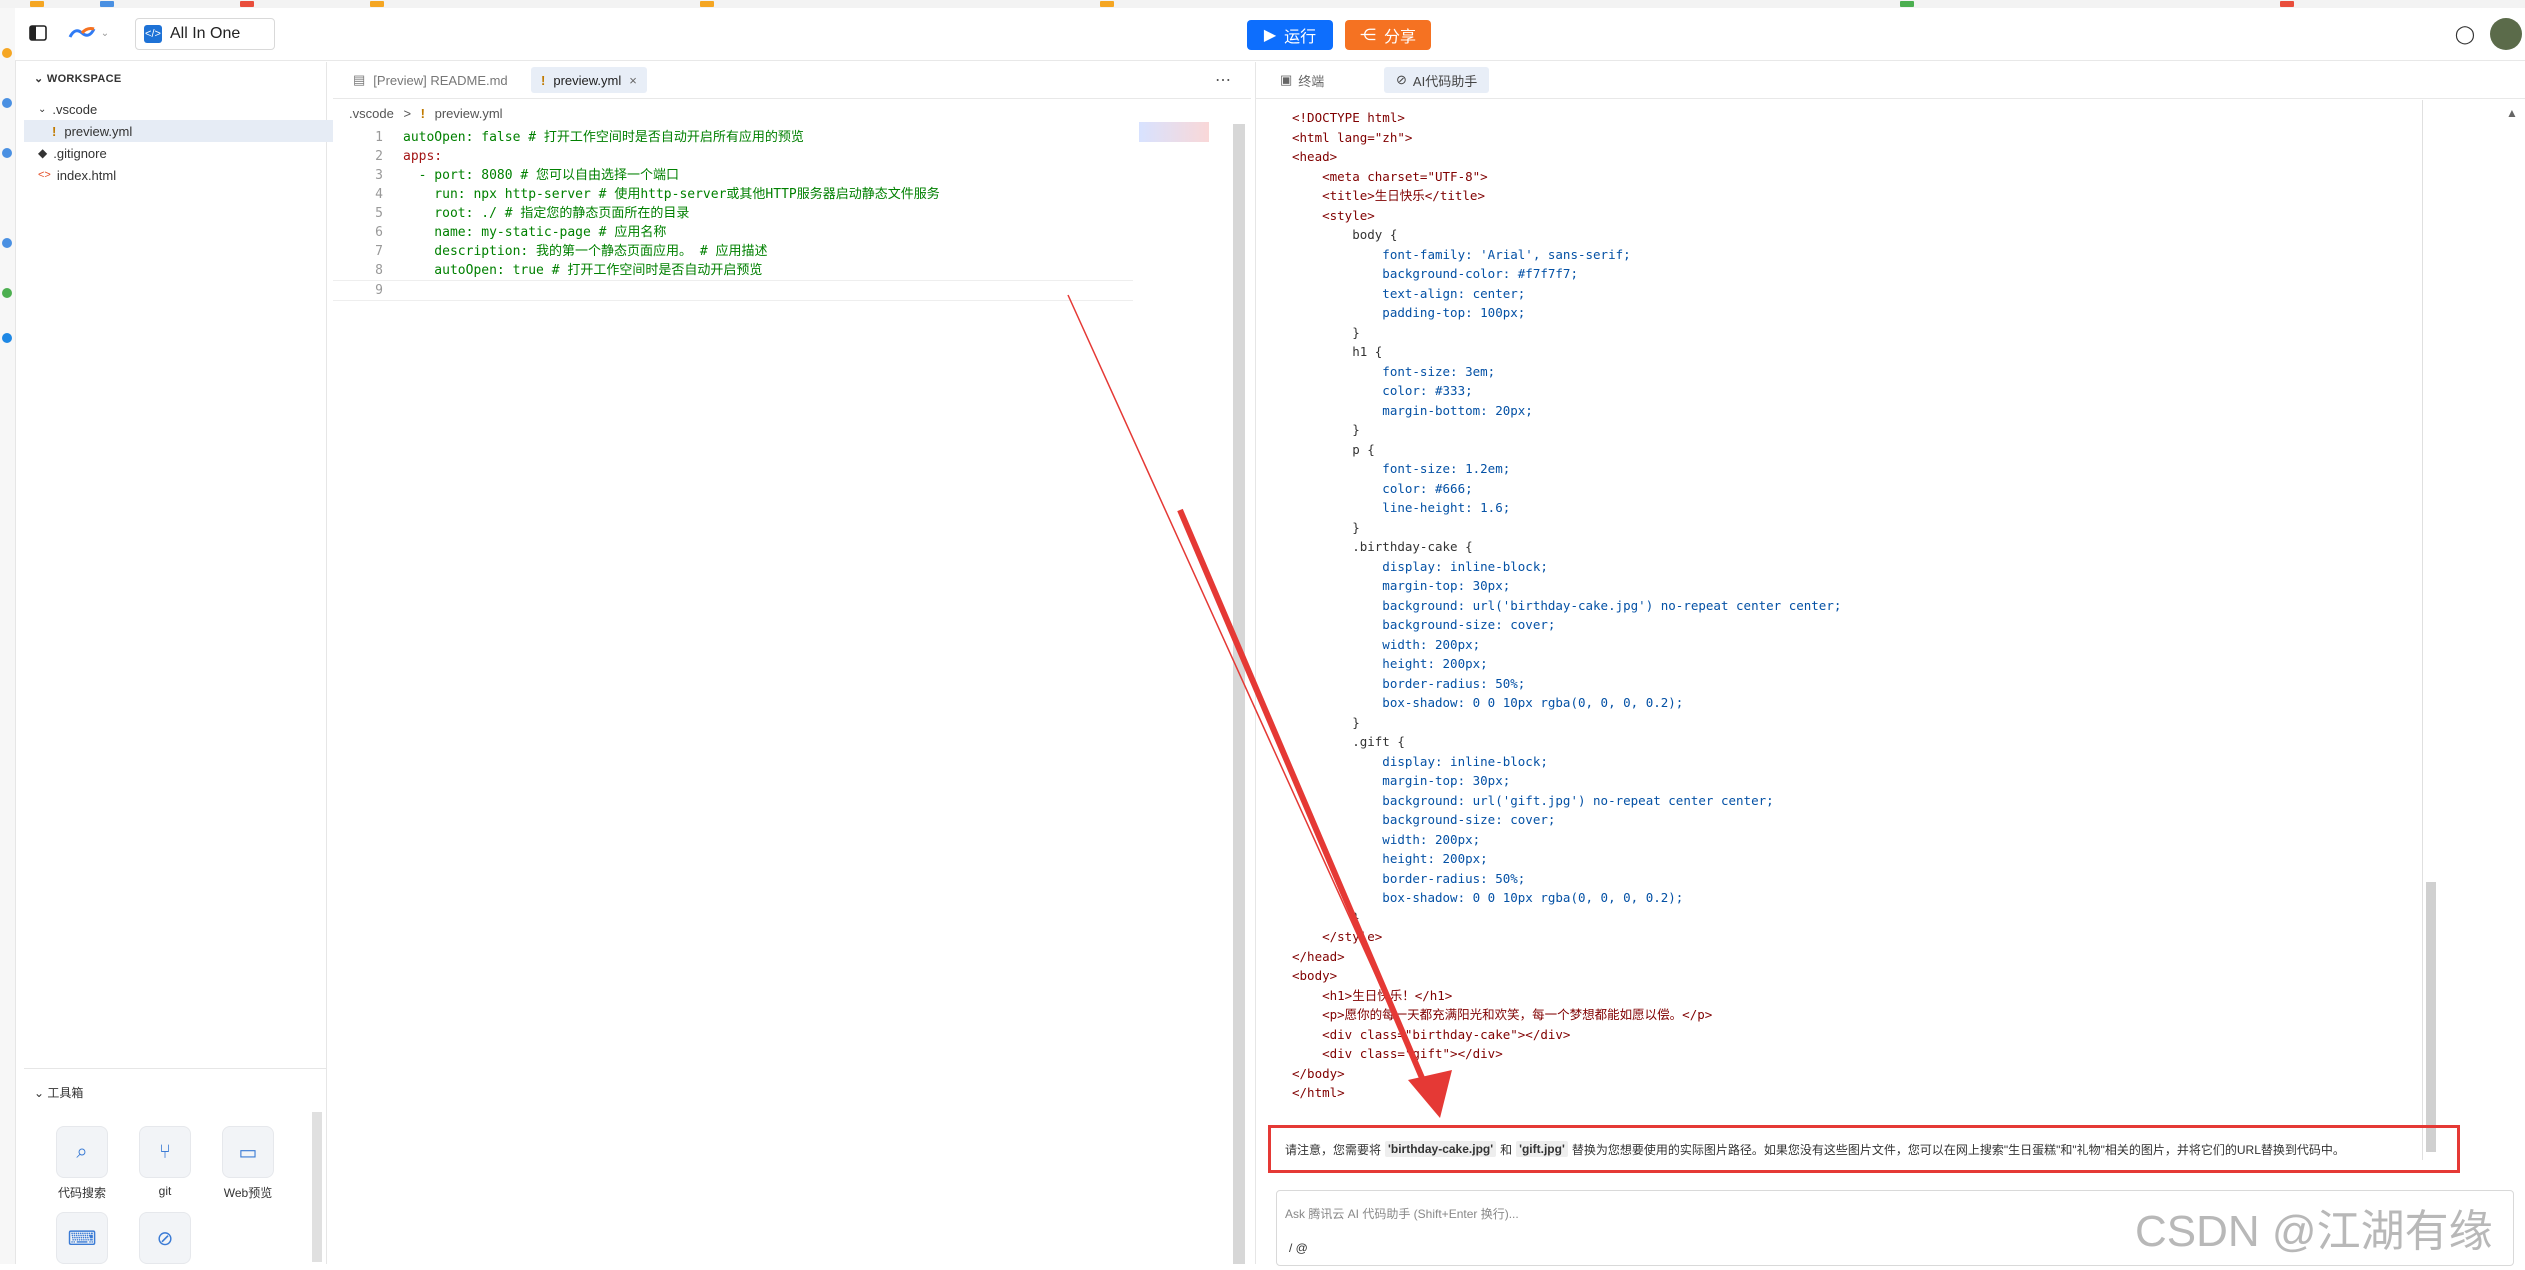  I want to click on tree-item-vscode: ⌄ .vscode, so click(182, 109).